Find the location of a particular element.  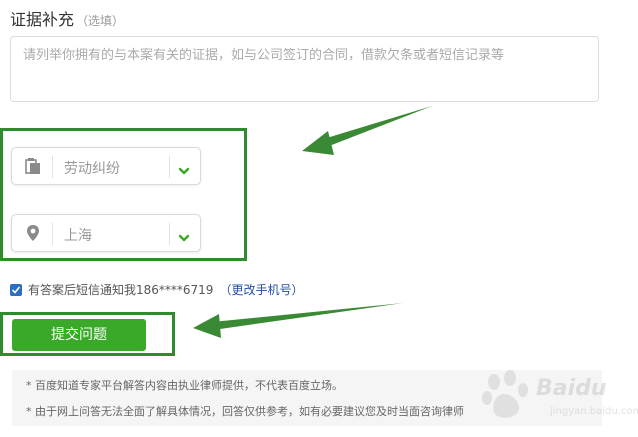

paw-logo-icon is located at coordinates (505, 394).